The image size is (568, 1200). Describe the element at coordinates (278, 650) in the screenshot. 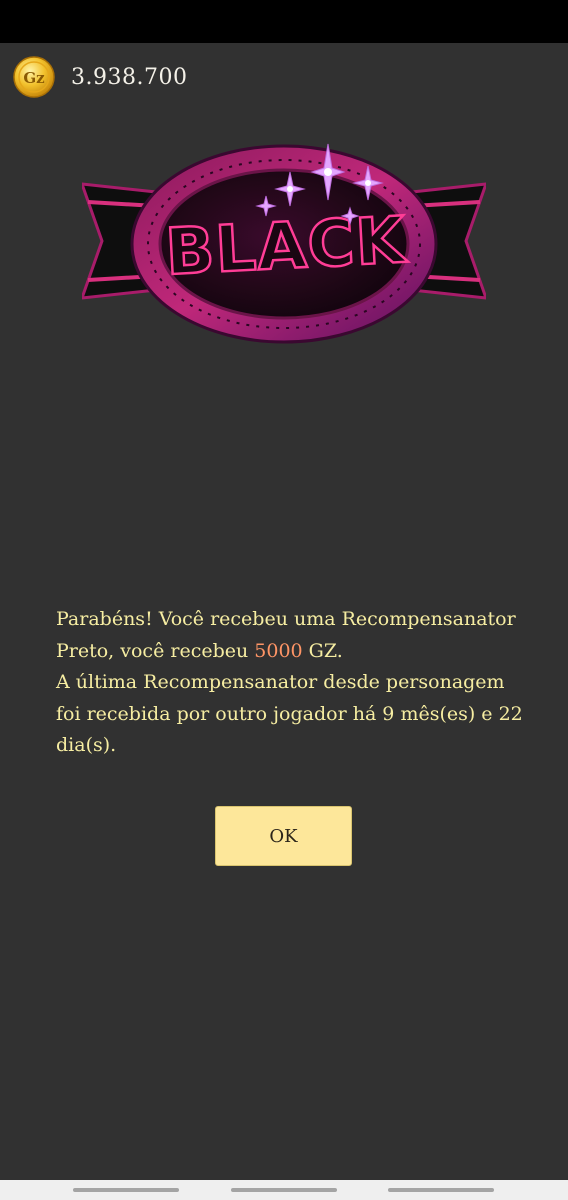

I see `reward-amount: 5000` at that location.